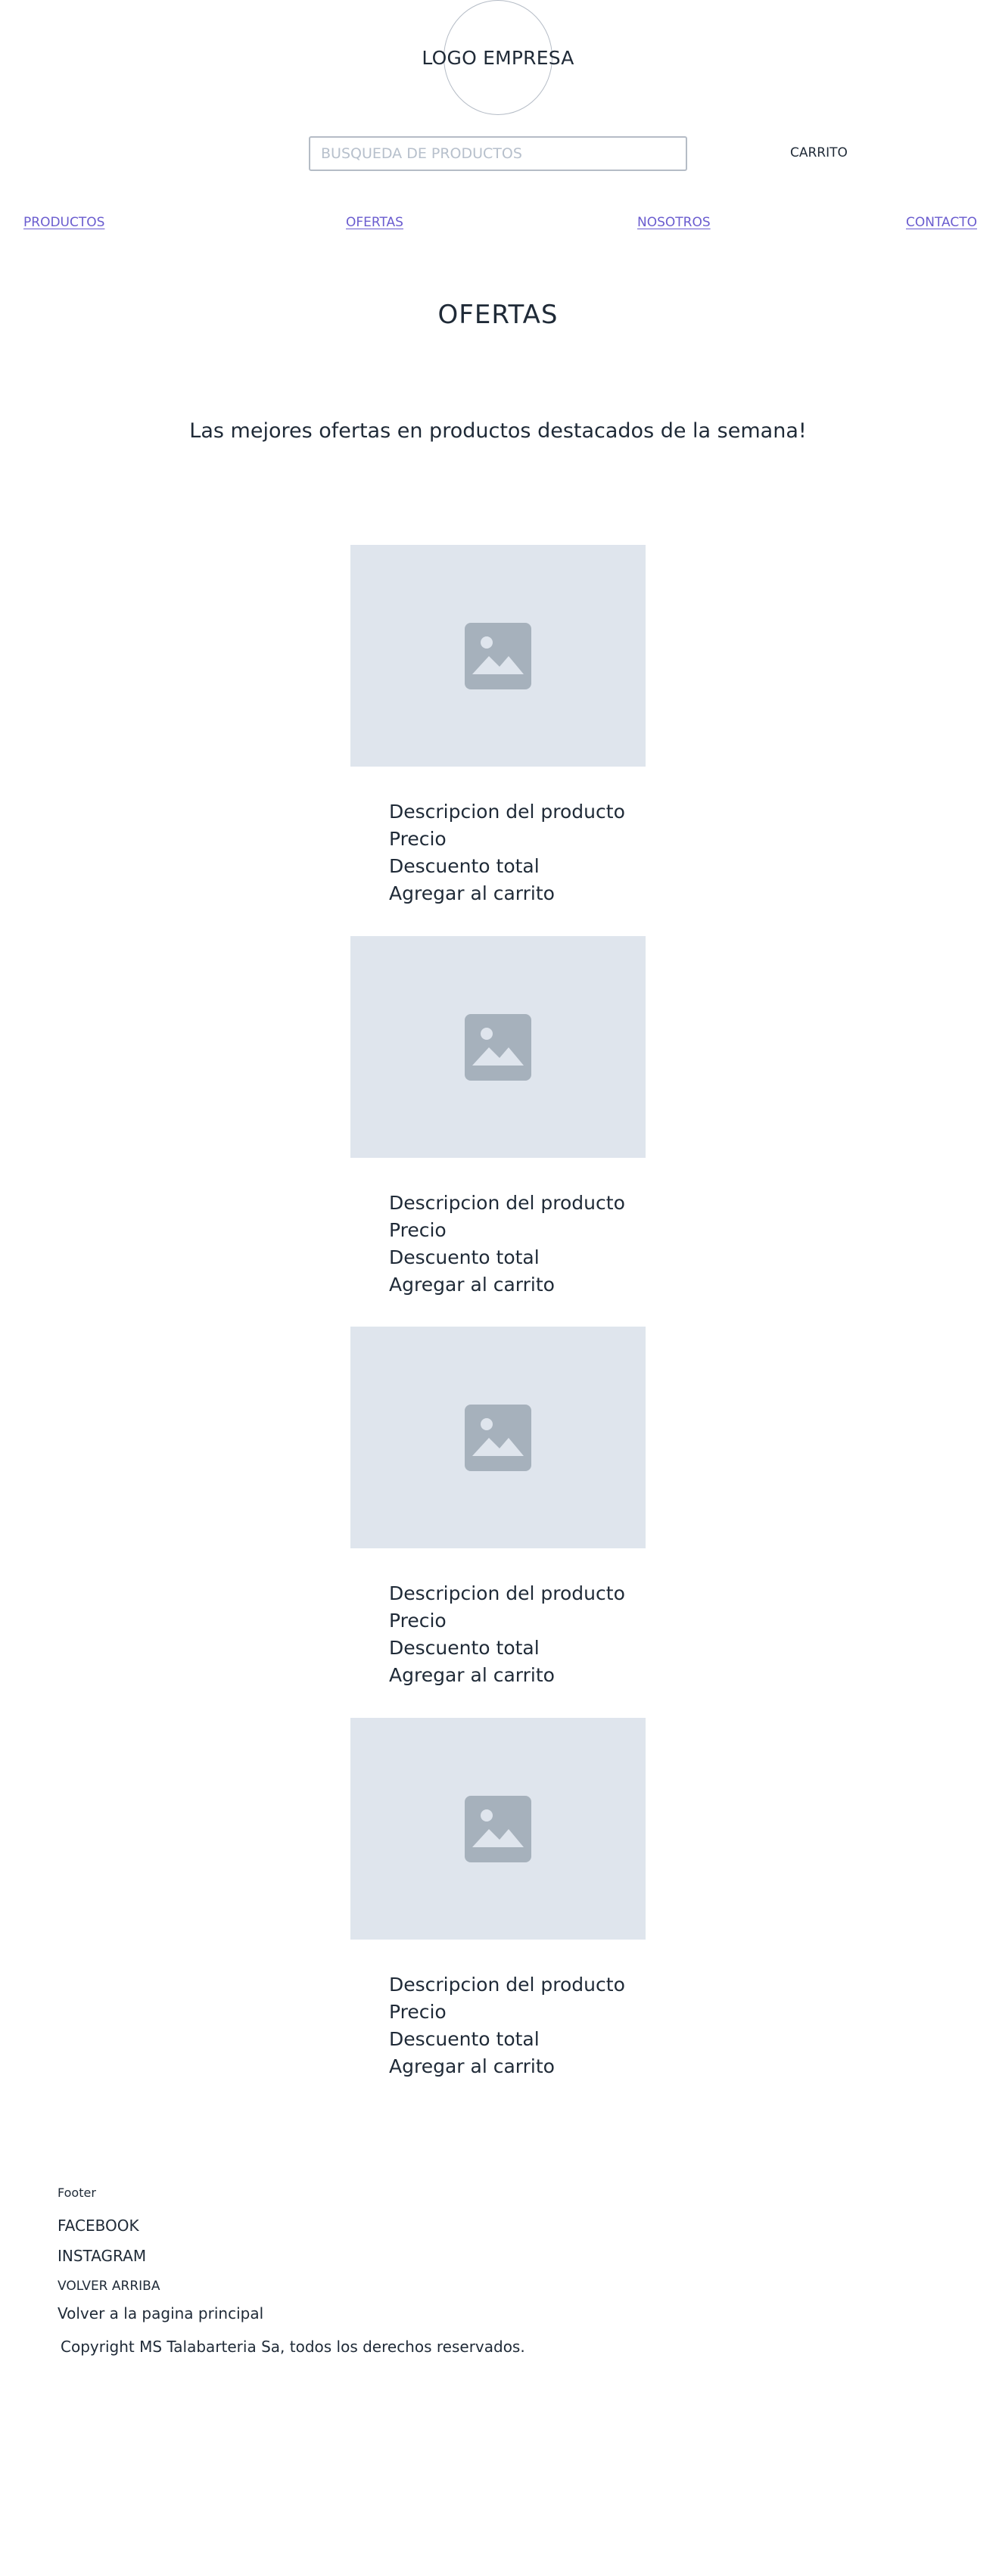  What do you see at coordinates (498, 315) in the screenshot?
I see `page-title: OFERTAS` at bounding box center [498, 315].